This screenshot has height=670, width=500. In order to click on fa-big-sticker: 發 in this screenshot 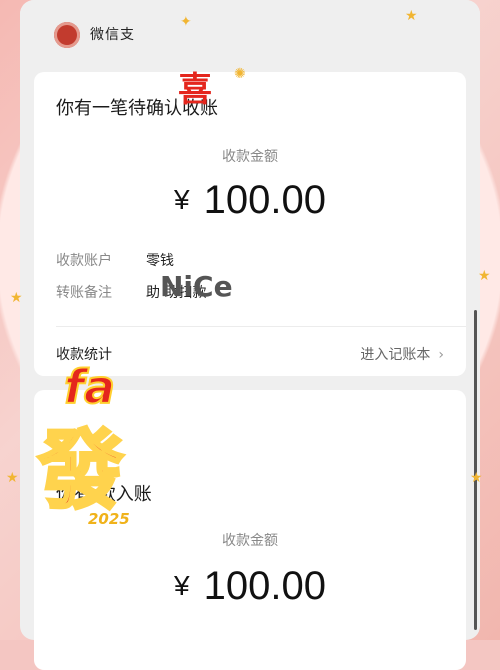, I will do `click(81, 471)`.